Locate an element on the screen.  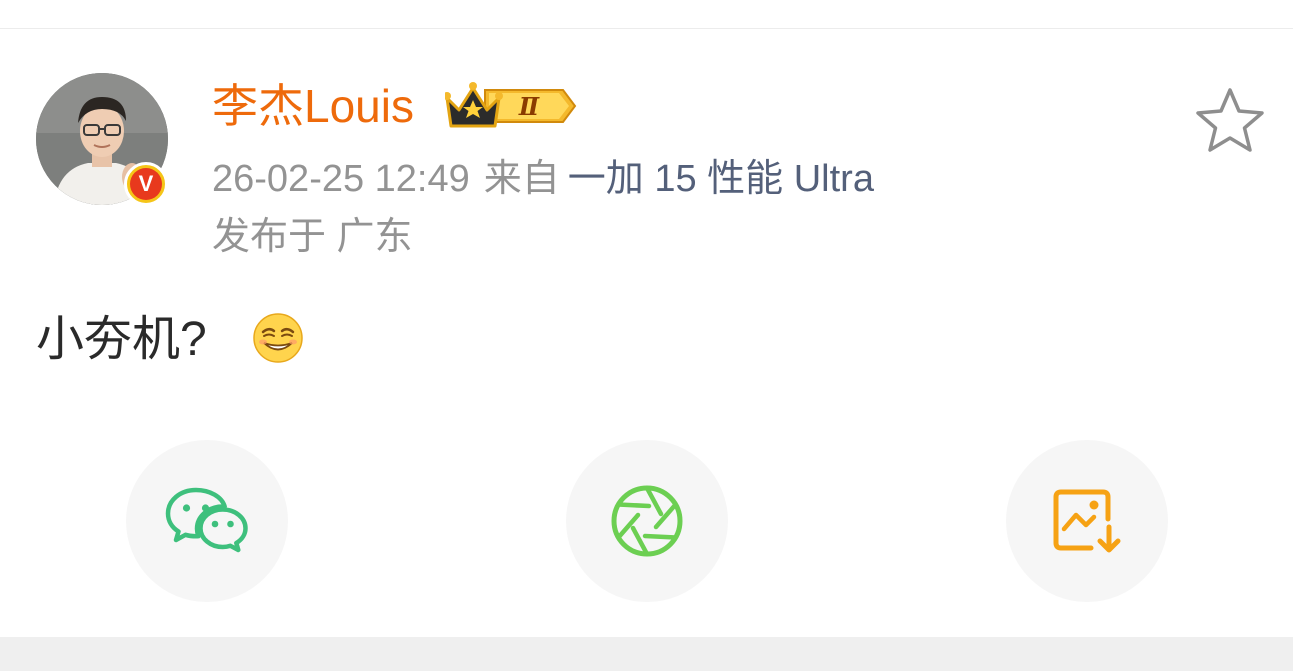
post-meta: 26-02-25 12:49 来自 一加 15 性能 Ultra is located at coordinates (543, 179).